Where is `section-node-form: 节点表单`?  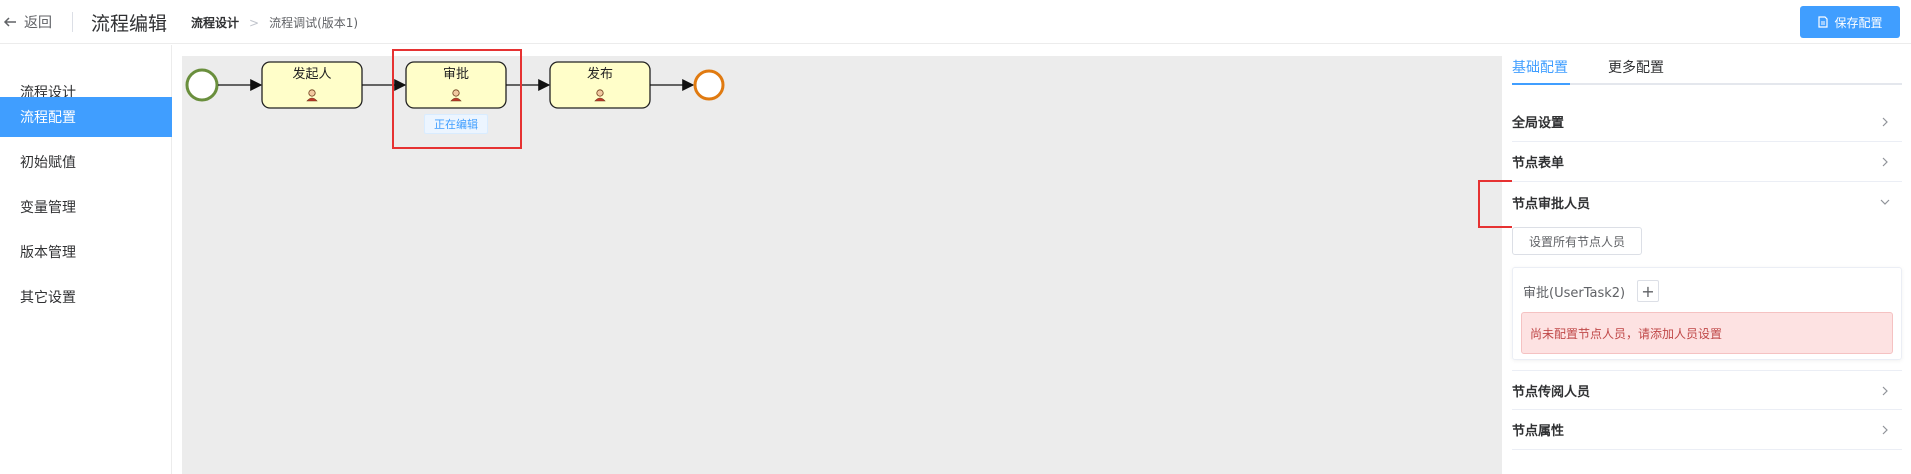
section-node-form: 节点表单 is located at coordinates (1707, 162).